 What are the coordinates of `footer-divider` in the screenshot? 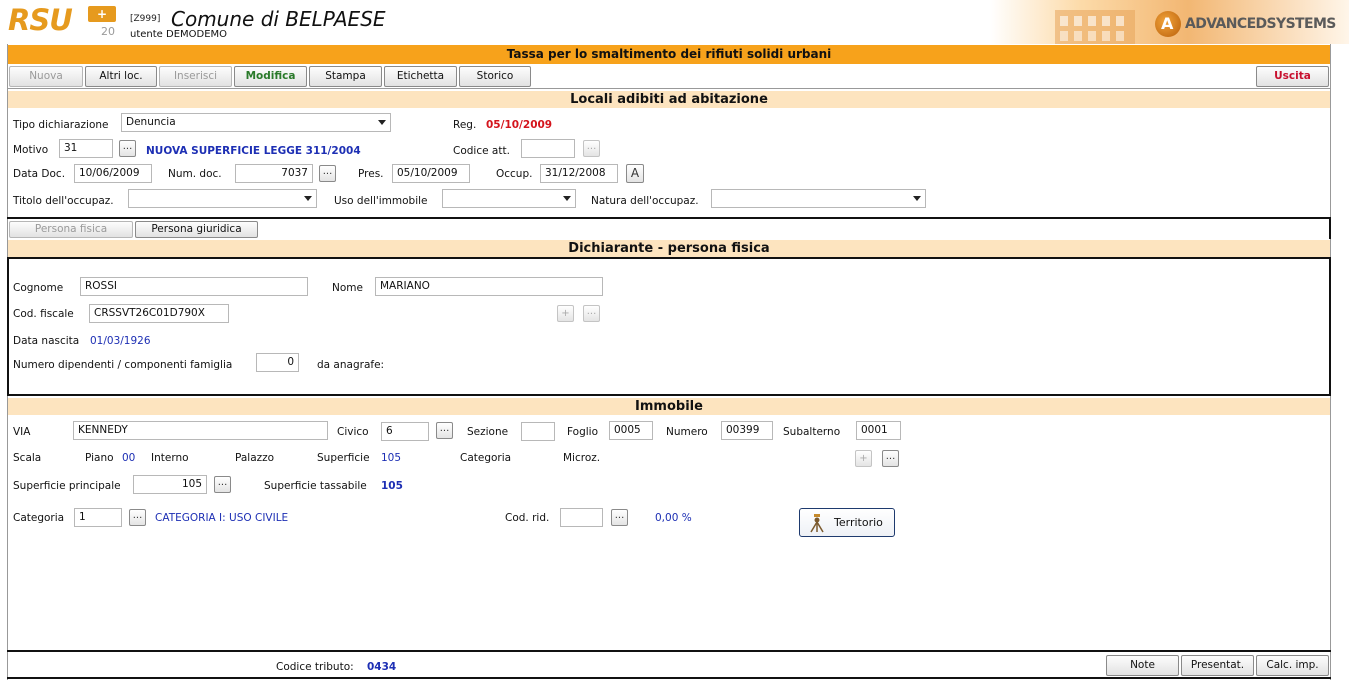 It's located at (669, 651).